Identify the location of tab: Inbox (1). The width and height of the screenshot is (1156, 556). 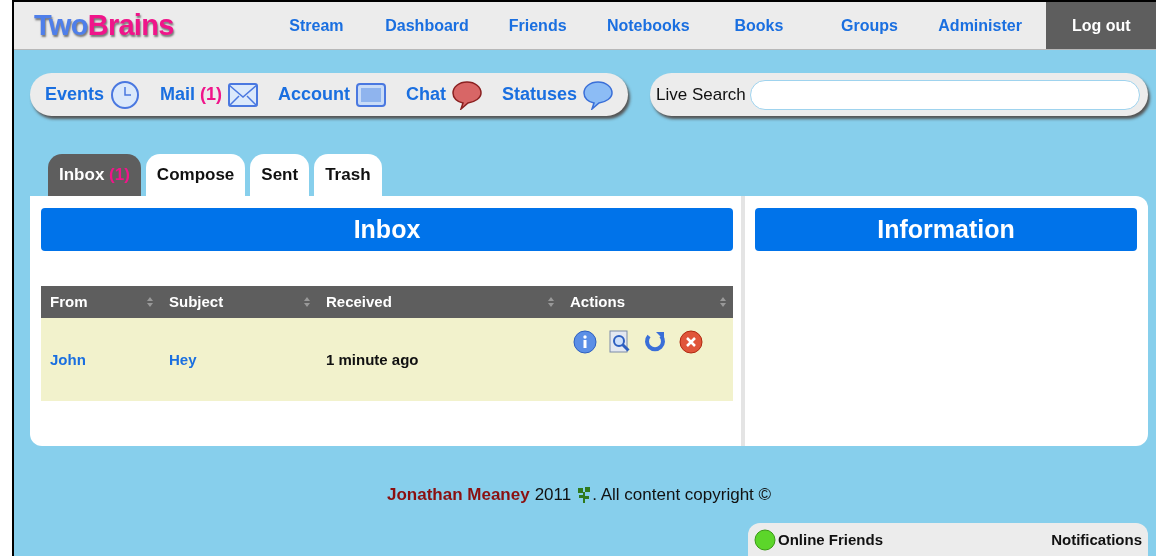
(94, 175).